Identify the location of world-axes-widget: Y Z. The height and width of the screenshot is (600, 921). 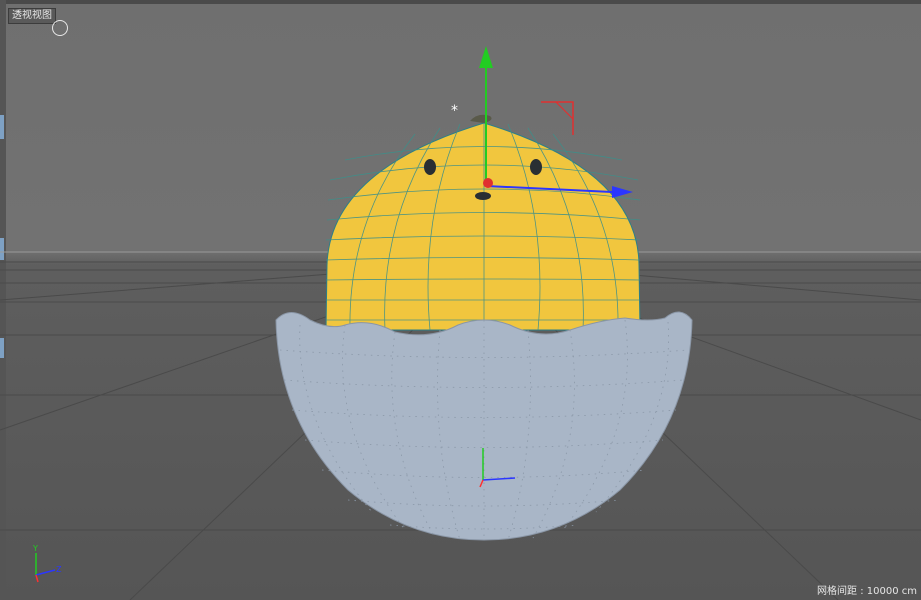
(47, 563).